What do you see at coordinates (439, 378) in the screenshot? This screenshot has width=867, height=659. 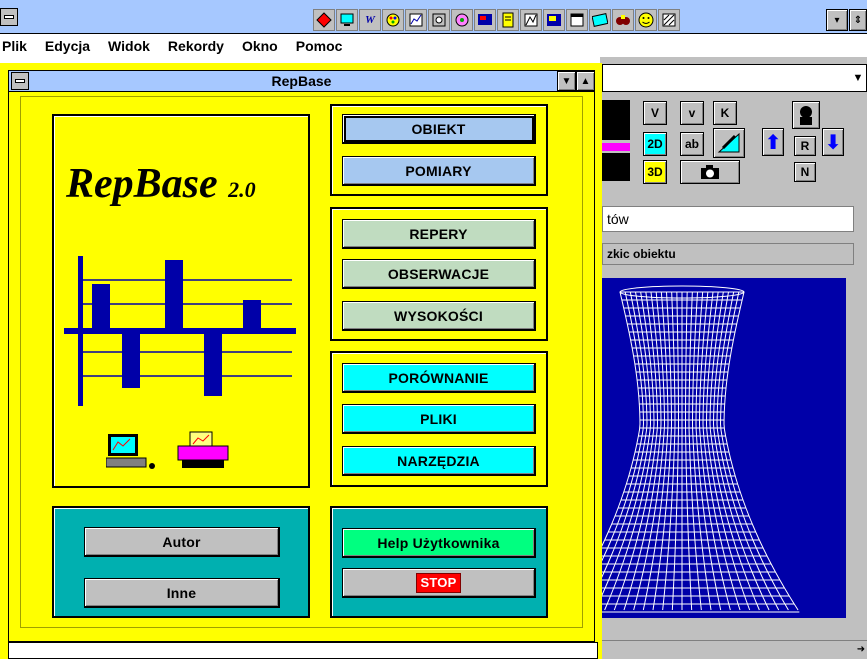 I see `porownanie-button: PORÓWNANIE` at bounding box center [439, 378].